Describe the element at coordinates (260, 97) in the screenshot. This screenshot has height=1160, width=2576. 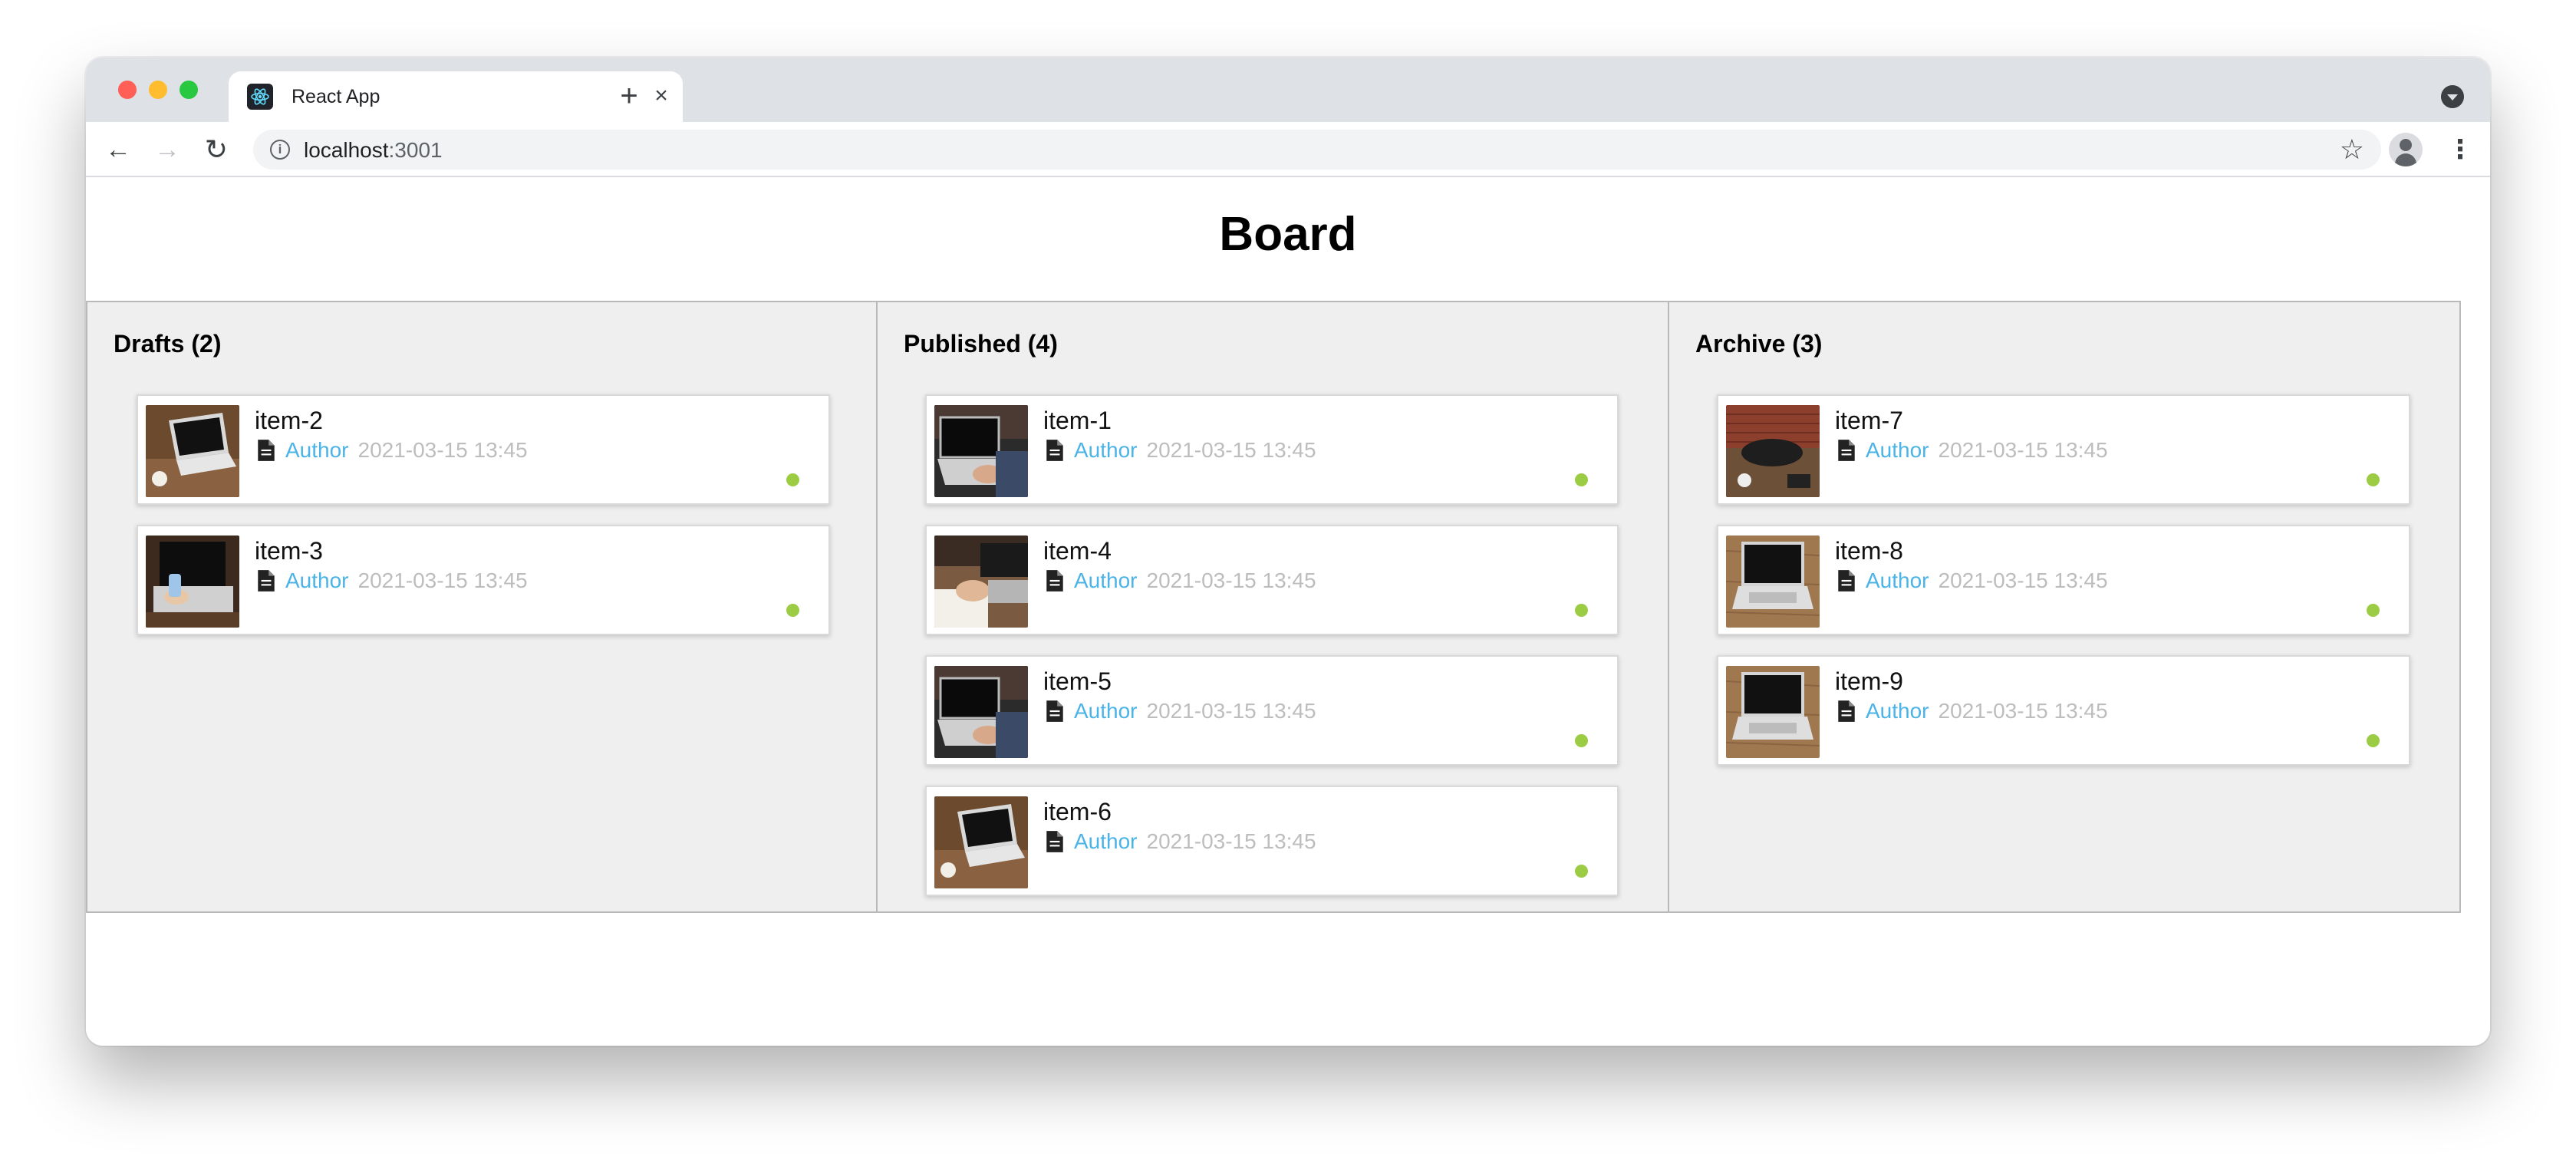
I see `react-logo-icon` at that location.